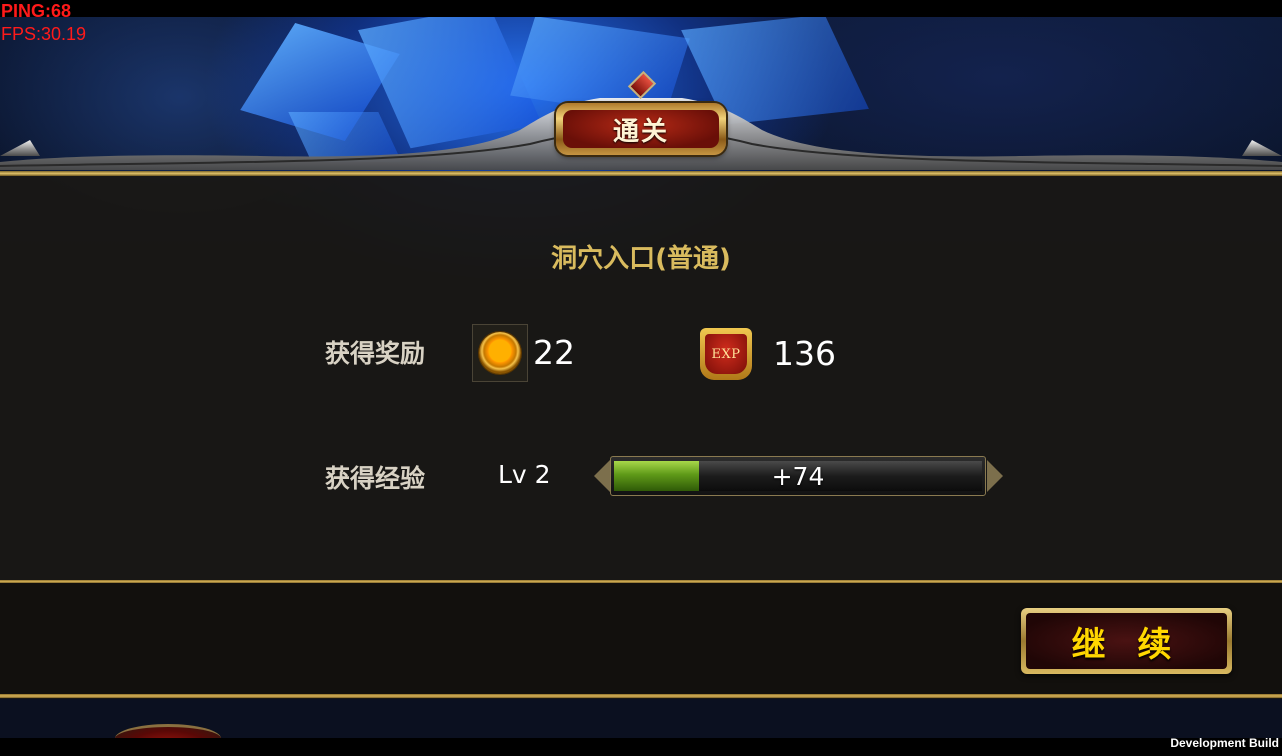 This screenshot has width=1282, height=756. I want to click on continue-button: 继 续, so click(1126, 641).